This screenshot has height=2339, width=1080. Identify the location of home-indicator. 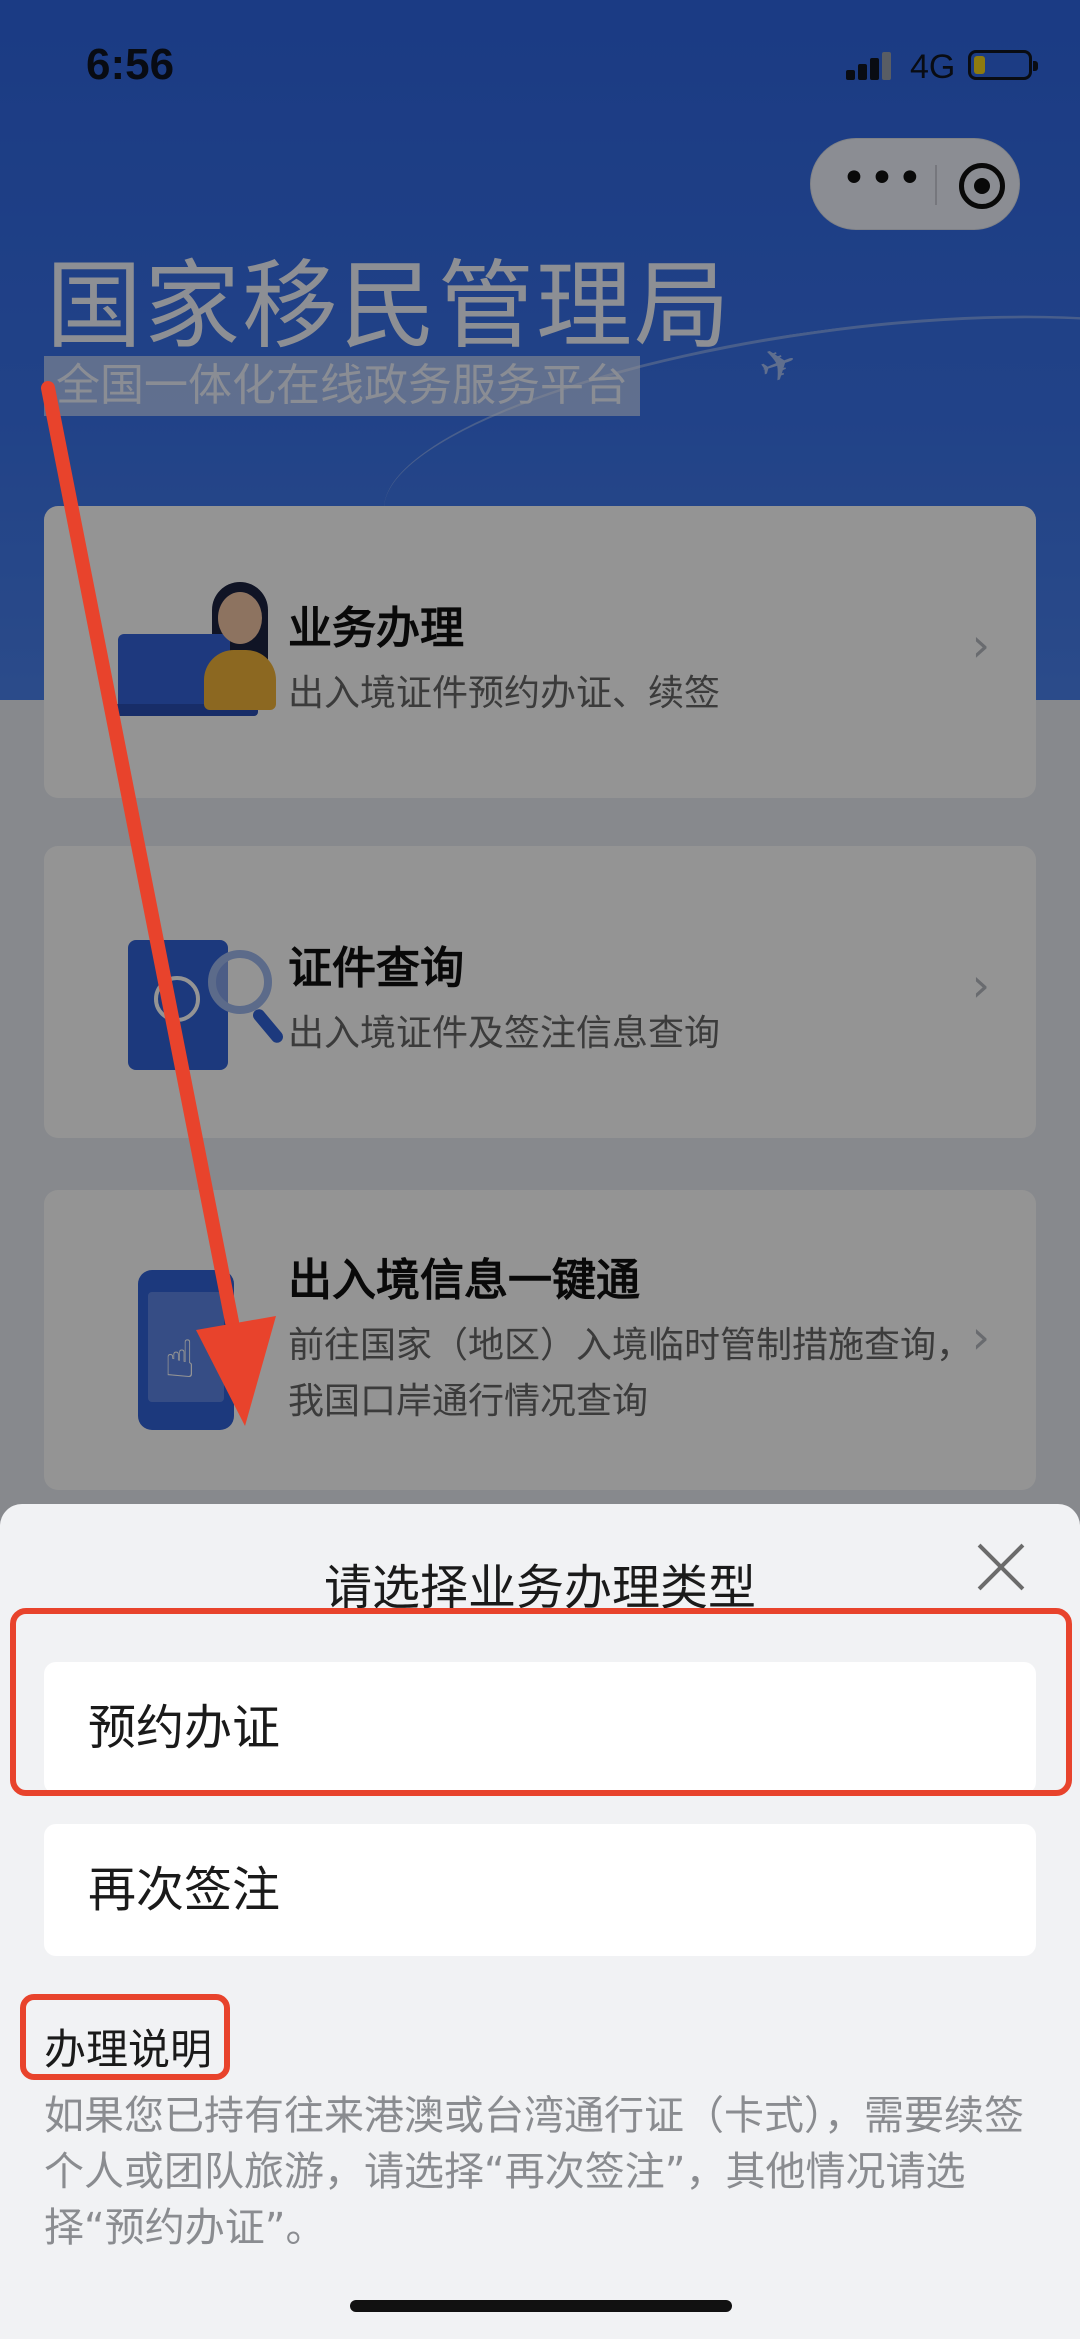
(541, 2306).